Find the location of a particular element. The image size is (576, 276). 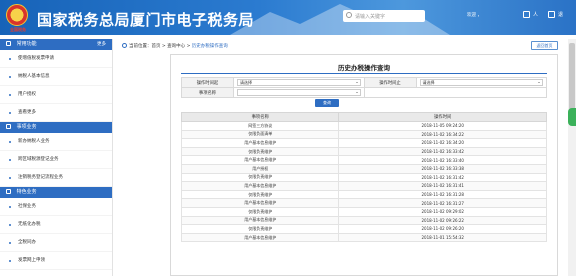

query-form: 操作时间起 请选择 操作时间止 请选择 事项名称 is located at coordinates (364, 87).